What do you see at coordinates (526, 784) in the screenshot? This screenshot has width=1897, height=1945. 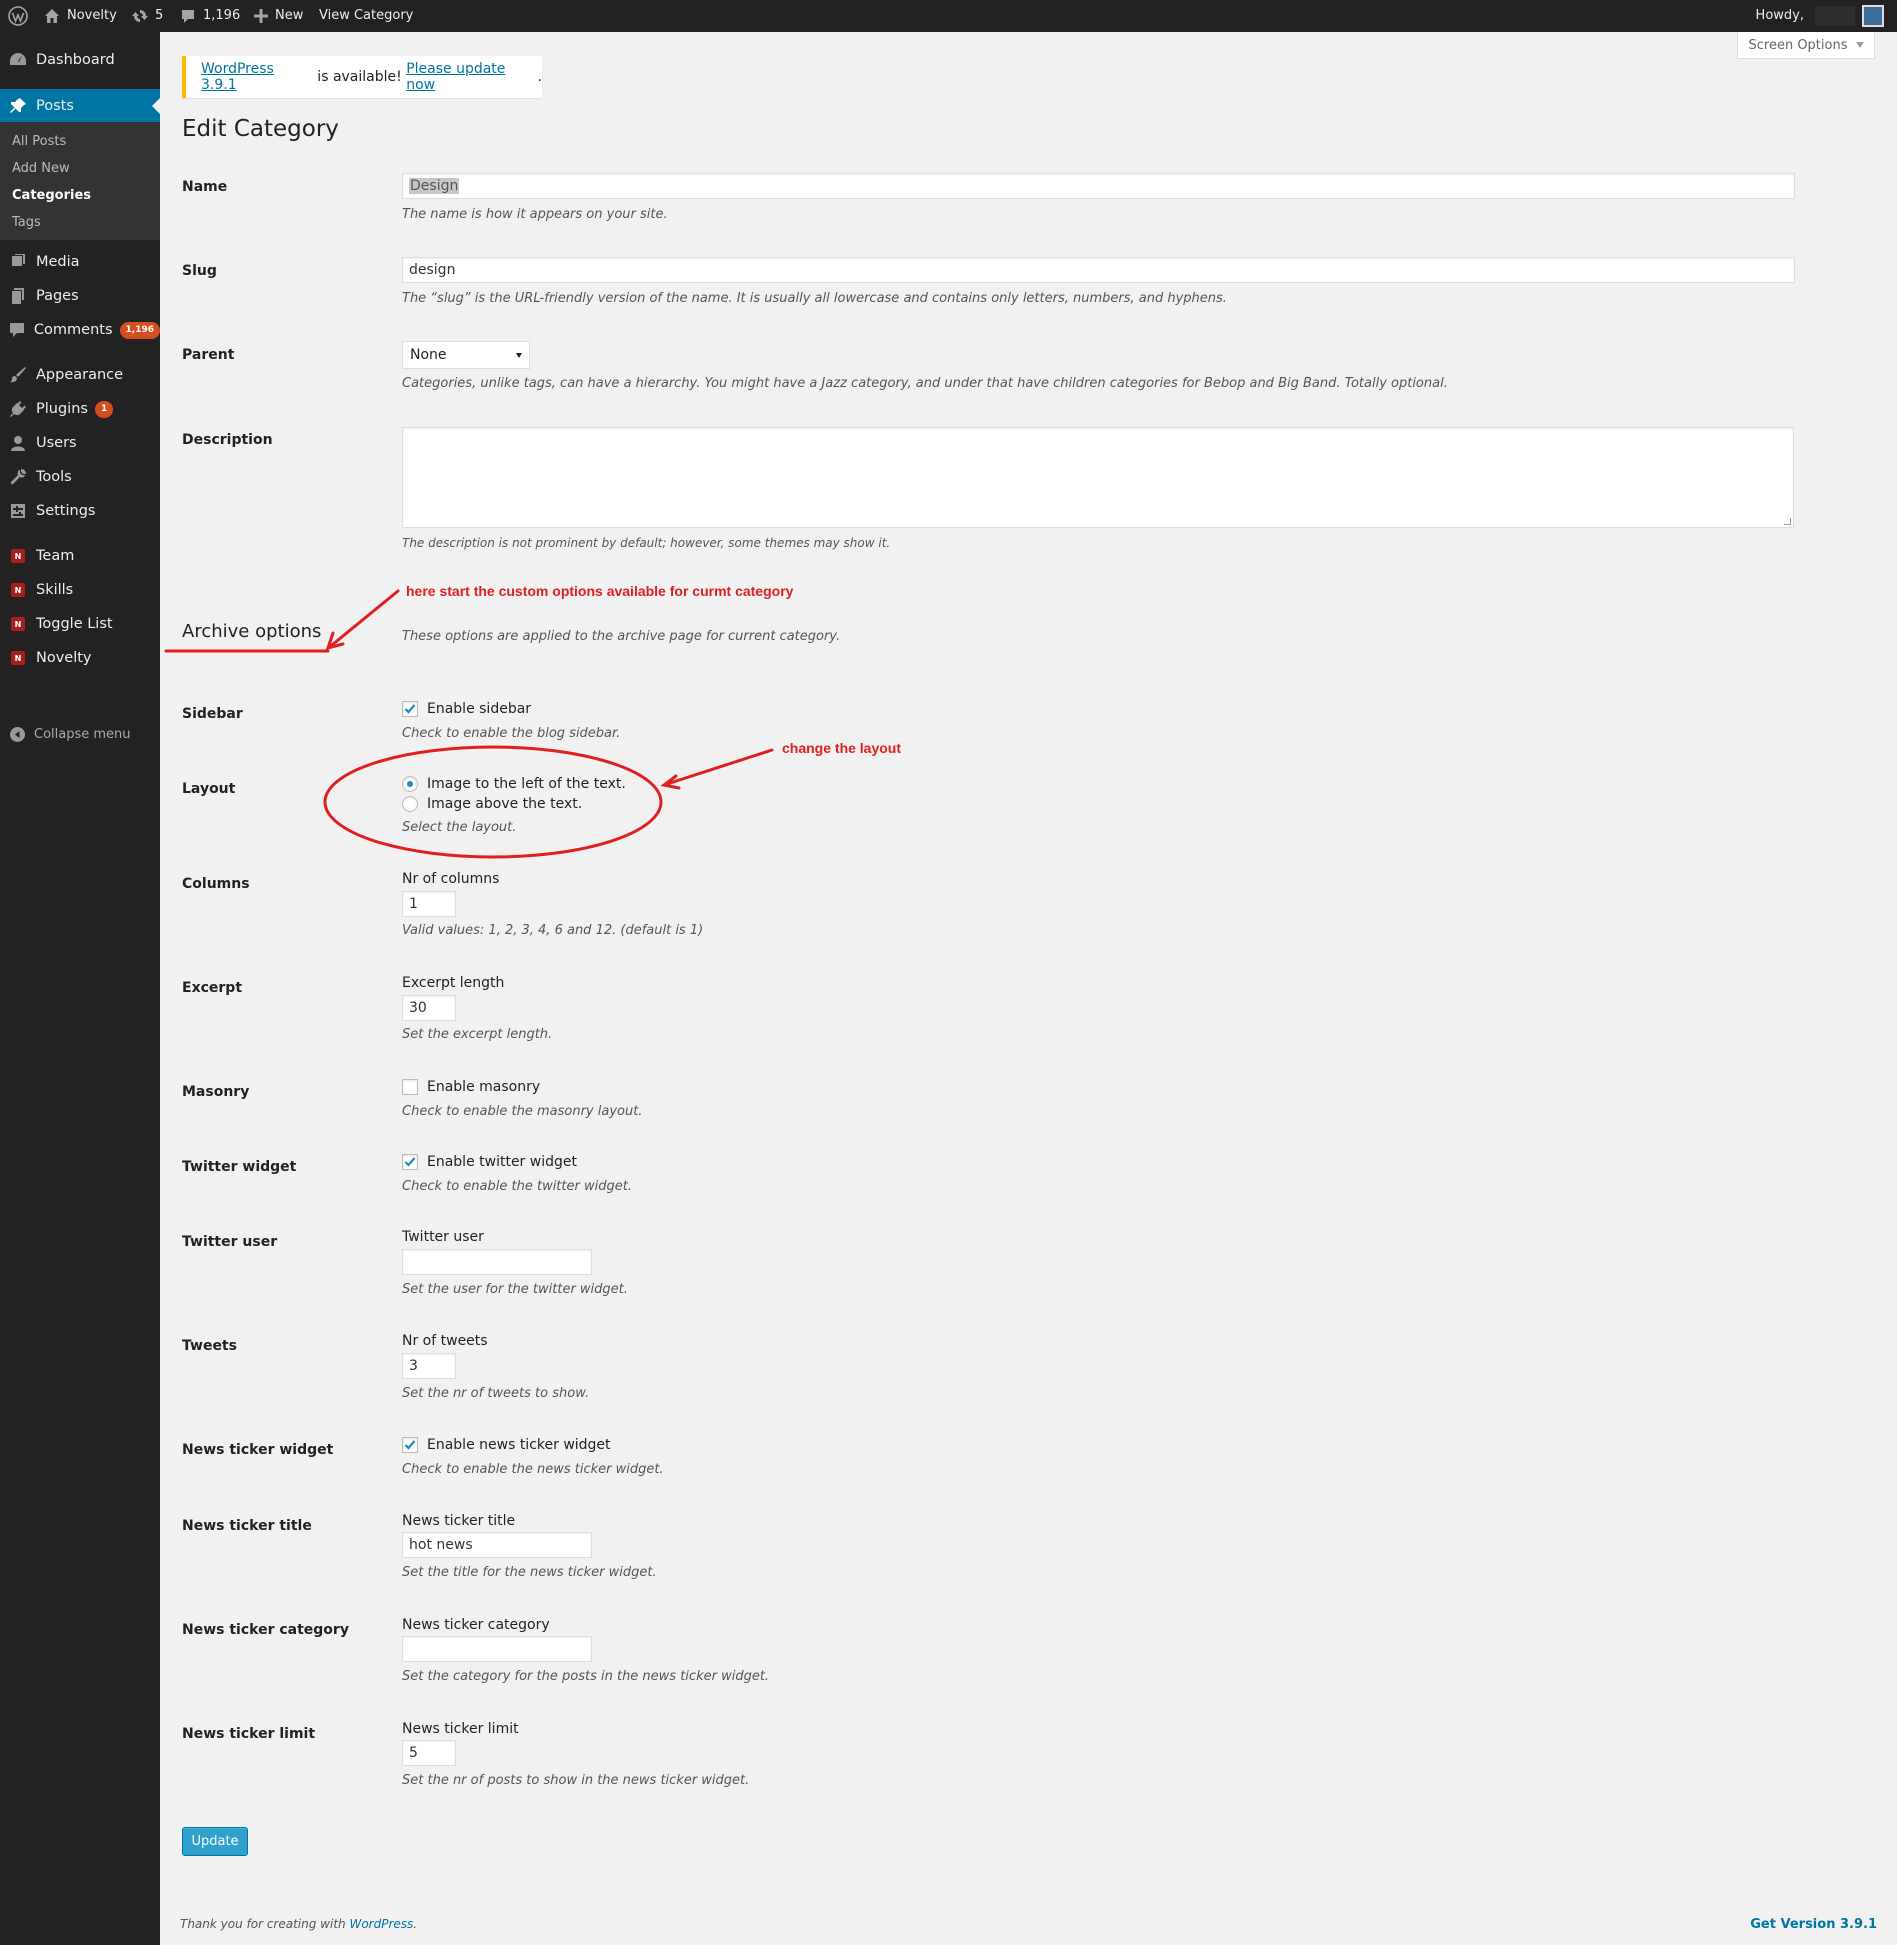 I see `layout-option-left-label: Image to the left of the text.` at bounding box center [526, 784].